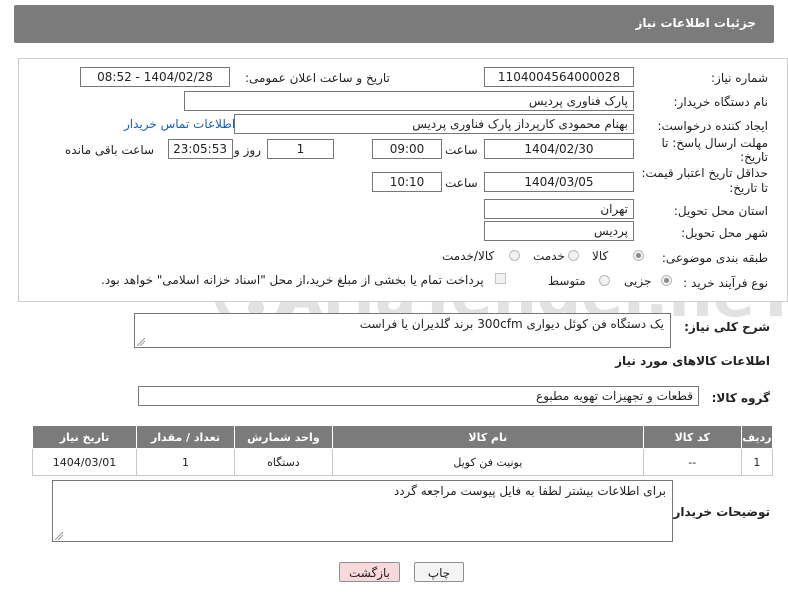 This screenshot has height=598, width=788. Describe the element at coordinates (600, 256) in the screenshot. I see `category-option-goods: کالا` at that location.